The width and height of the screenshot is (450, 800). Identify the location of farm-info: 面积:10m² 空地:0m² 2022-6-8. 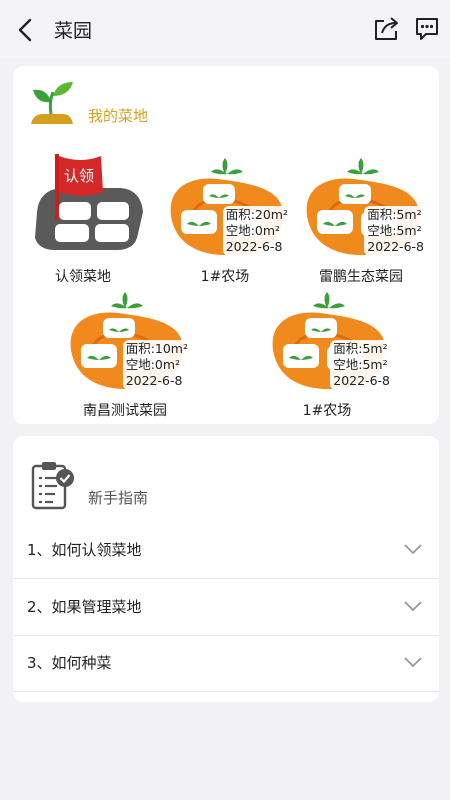
(156, 365).